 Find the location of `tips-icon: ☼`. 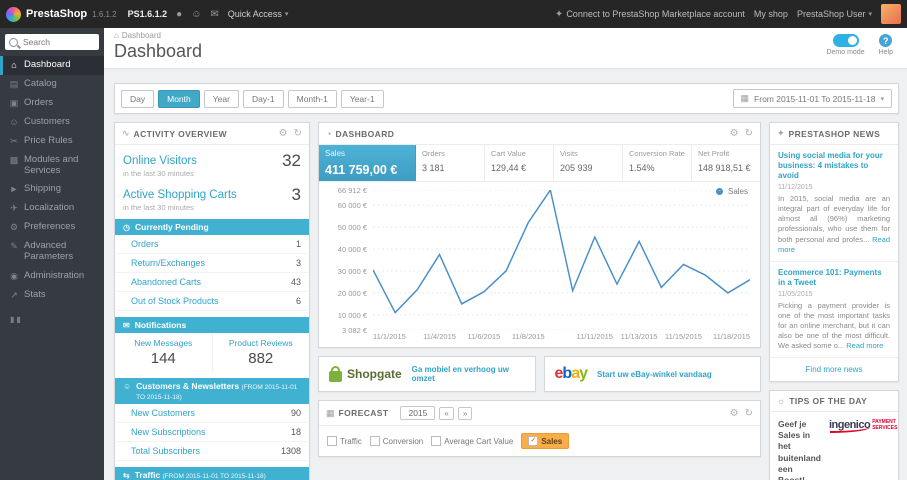

tips-icon: ☼ is located at coordinates (781, 401).